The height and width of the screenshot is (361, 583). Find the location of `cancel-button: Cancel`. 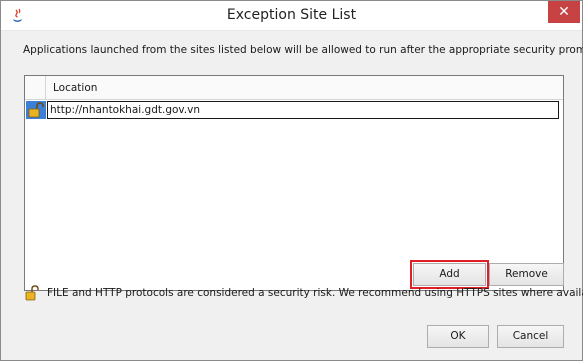

cancel-button: Cancel is located at coordinates (530, 336).